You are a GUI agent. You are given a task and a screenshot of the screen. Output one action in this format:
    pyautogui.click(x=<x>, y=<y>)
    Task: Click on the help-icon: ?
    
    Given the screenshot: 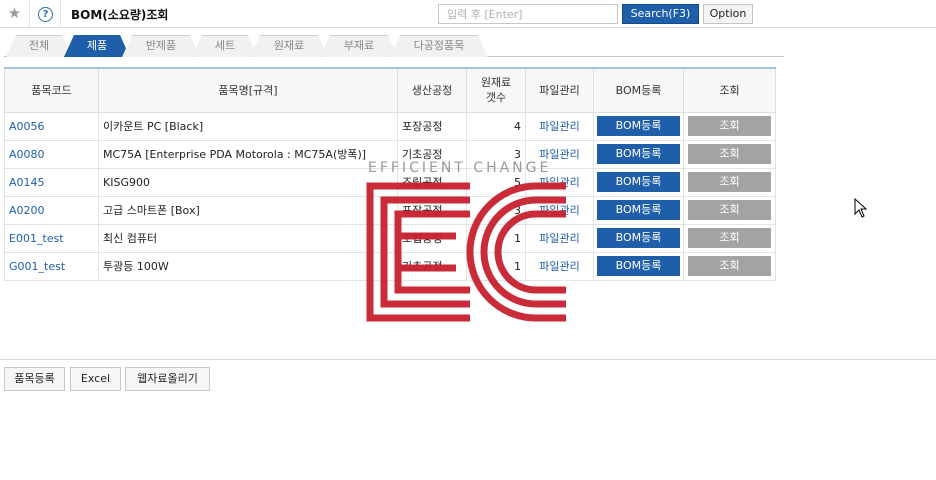 What is the action you would take?
    pyautogui.click(x=45, y=14)
    